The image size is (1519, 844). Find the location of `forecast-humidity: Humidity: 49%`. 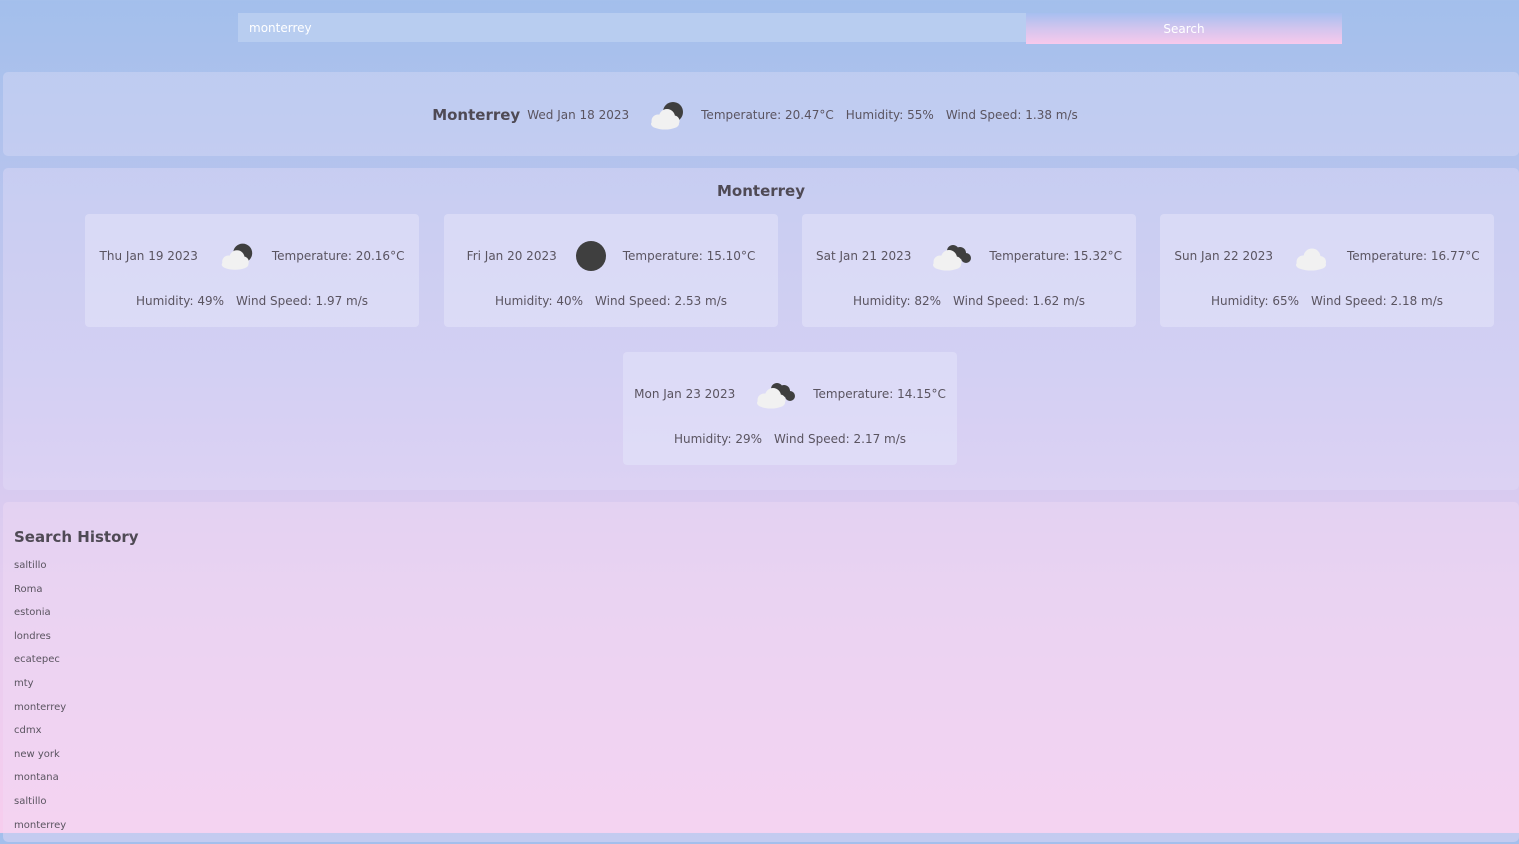

forecast-humidity: Humidity: 49% is located at coordinates (180, 301).